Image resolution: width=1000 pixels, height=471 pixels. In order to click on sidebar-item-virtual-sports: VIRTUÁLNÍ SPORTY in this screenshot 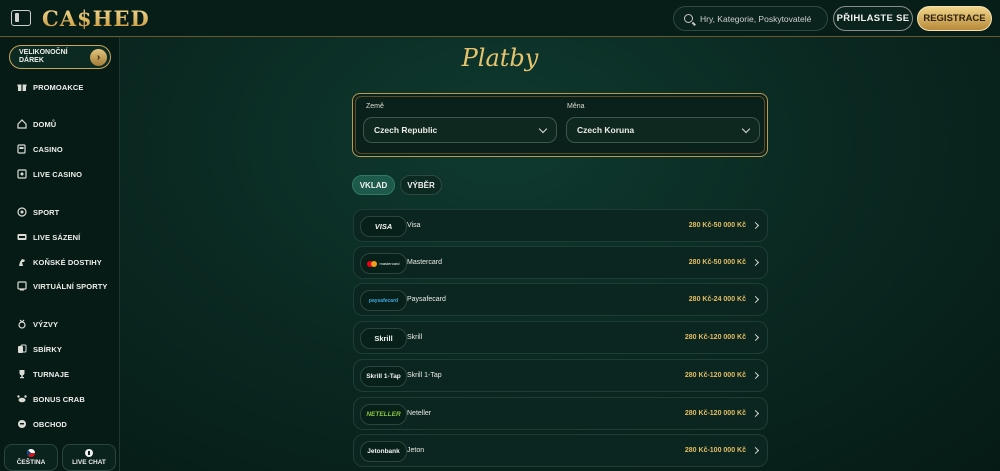, I will do `click(62, 286)`.